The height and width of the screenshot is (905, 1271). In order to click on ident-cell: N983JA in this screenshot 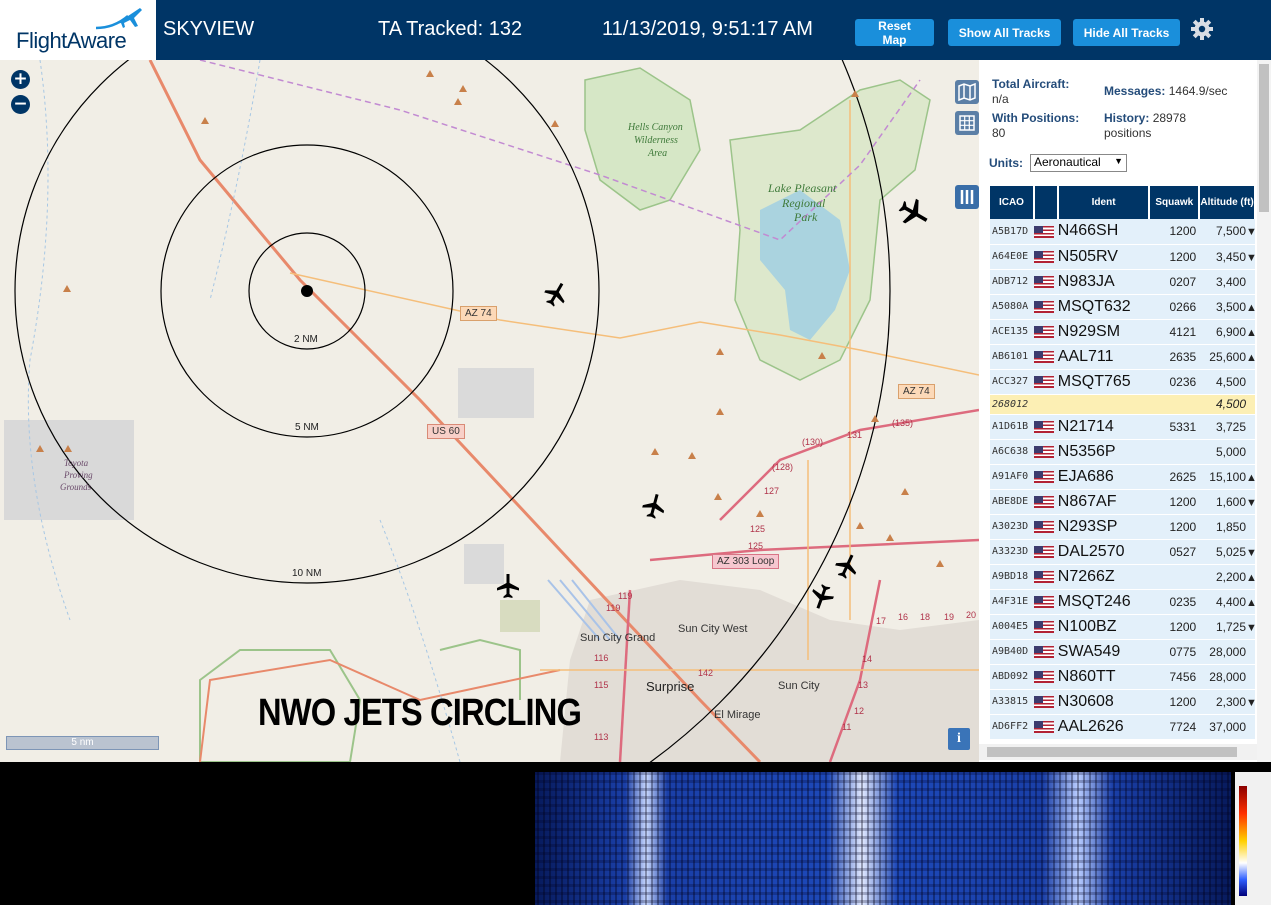, I will do `click(1103, 282)`.